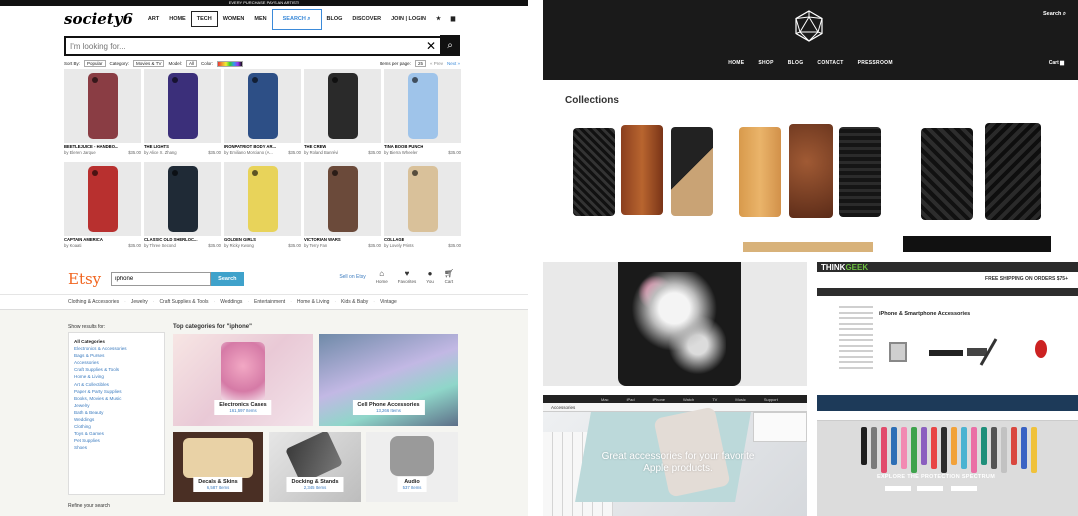 The height and width of the screenshot is (516, 1078). I want to click on store-cart-link: Cart ▆, so click(1056, 63).